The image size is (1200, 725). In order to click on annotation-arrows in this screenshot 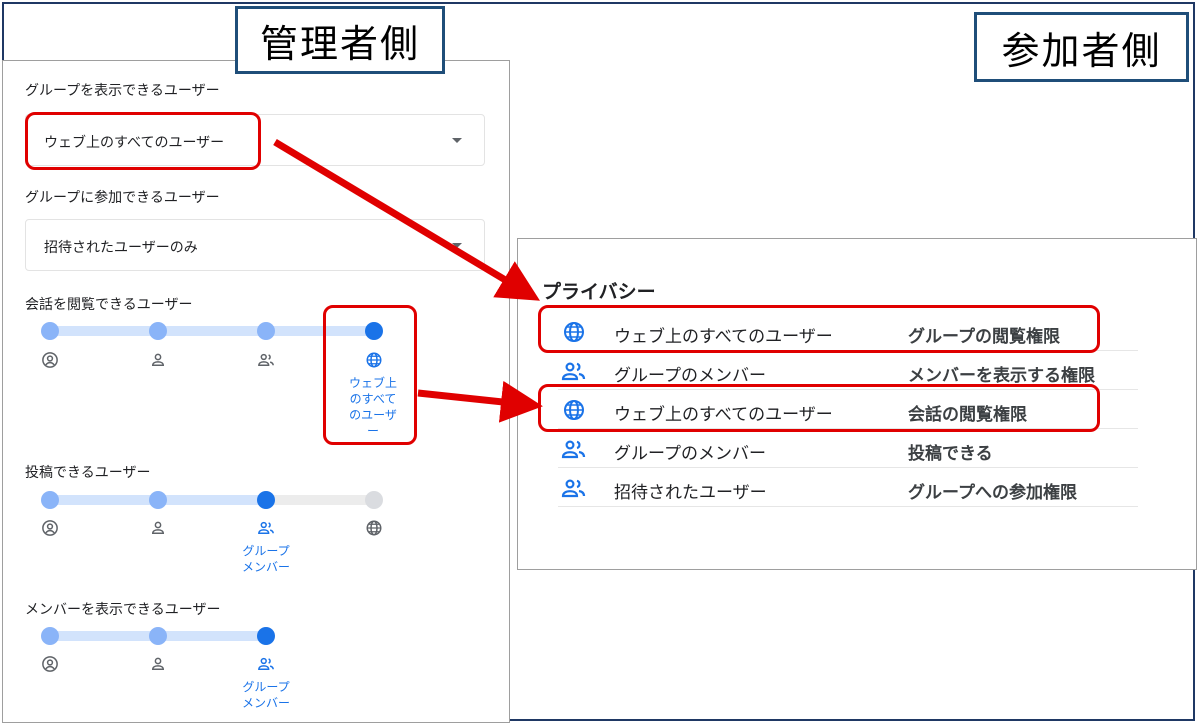, I will do `click(408, 280)`.